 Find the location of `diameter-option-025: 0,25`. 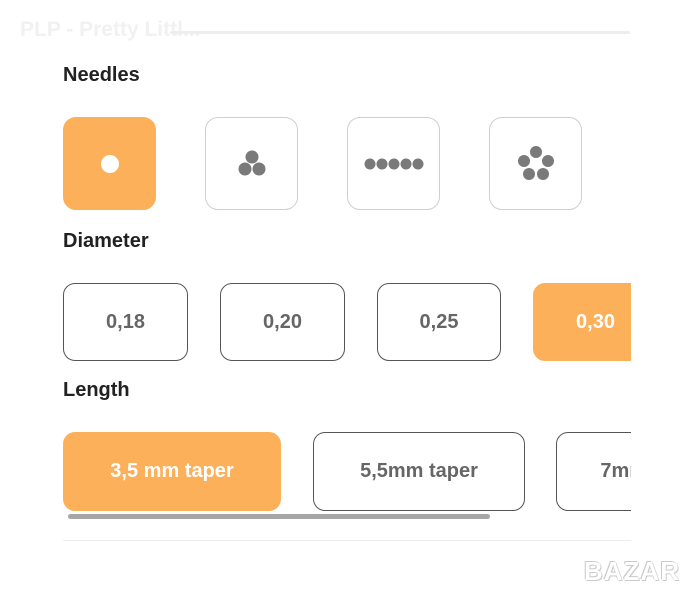

diameter-option-025: 0,25 is located at coordinates (439, 322).